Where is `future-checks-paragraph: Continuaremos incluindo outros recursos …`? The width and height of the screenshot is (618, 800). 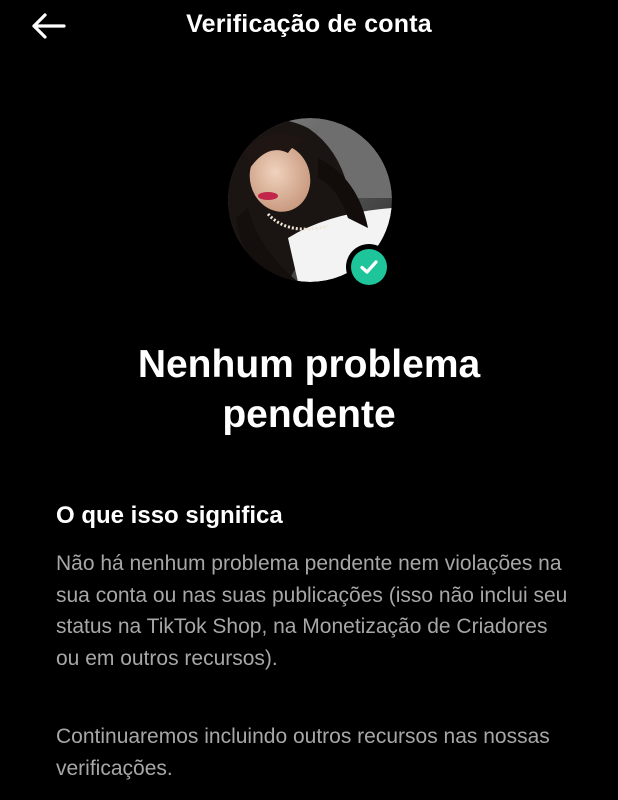
future-checks-paragraph: Continuaremos incluindo outros recursos … is located at coordinates (303, 752).